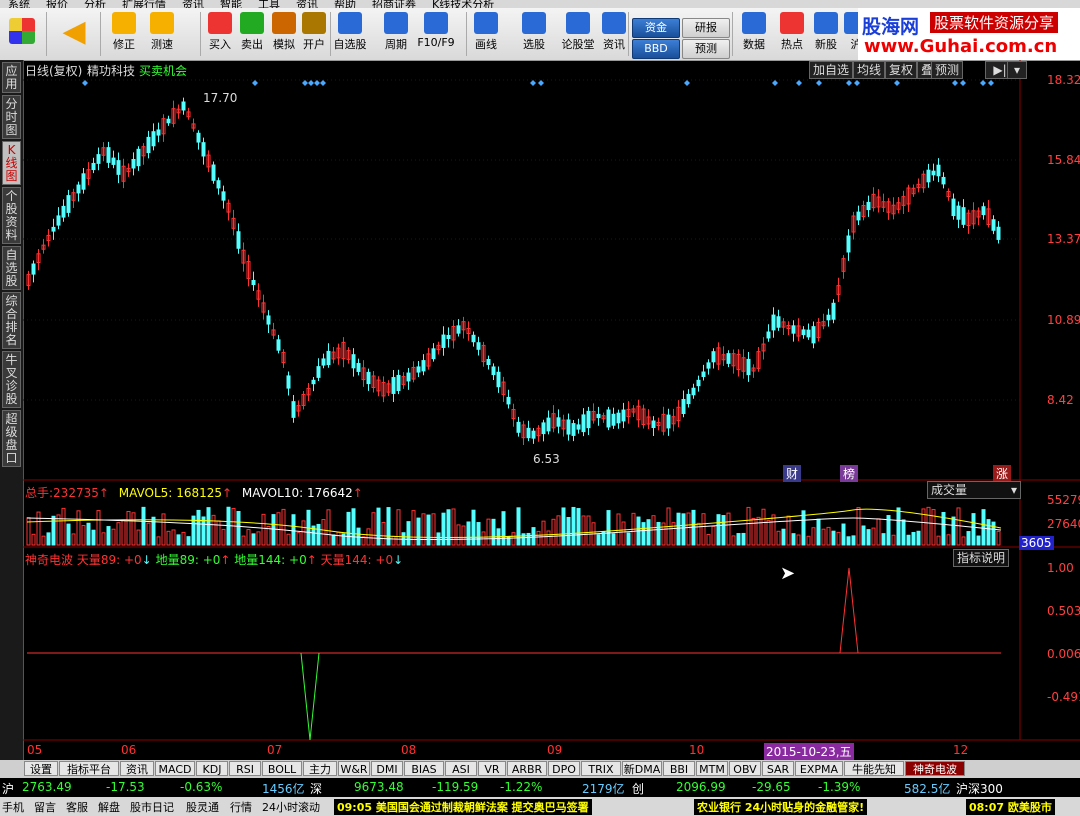 The width and height of the screenshot is (1080, 816). Describe the element at coordinates (706, 28) in the screenshot. I see `research-pill: 研报` at that location.